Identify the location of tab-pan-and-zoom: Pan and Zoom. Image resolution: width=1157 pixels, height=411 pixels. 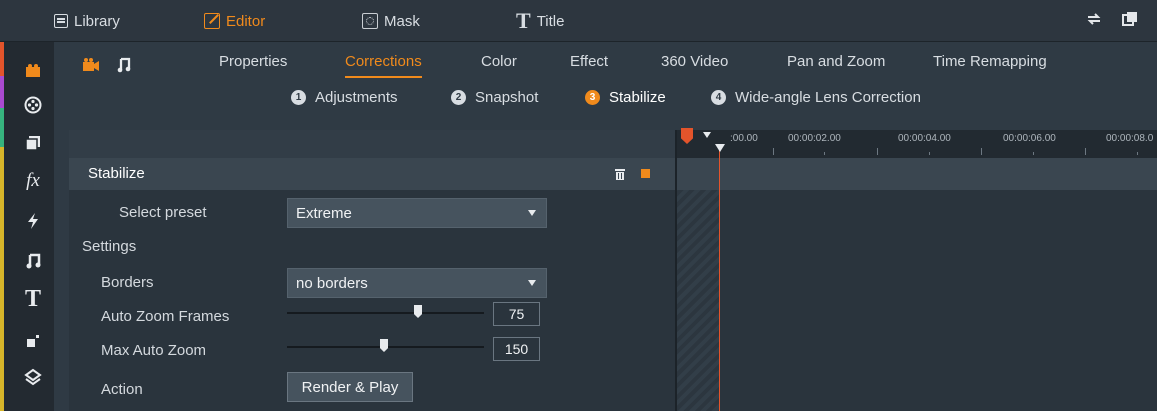
(836, 61).